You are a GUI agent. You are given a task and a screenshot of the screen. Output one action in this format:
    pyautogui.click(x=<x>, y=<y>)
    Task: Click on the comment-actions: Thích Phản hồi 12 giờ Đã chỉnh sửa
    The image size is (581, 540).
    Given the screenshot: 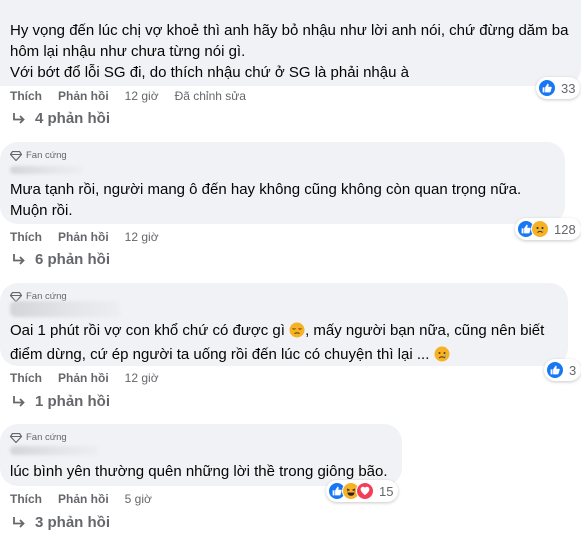 What is the action you would take?
    pyautogui.click(x=128, y=96)
    